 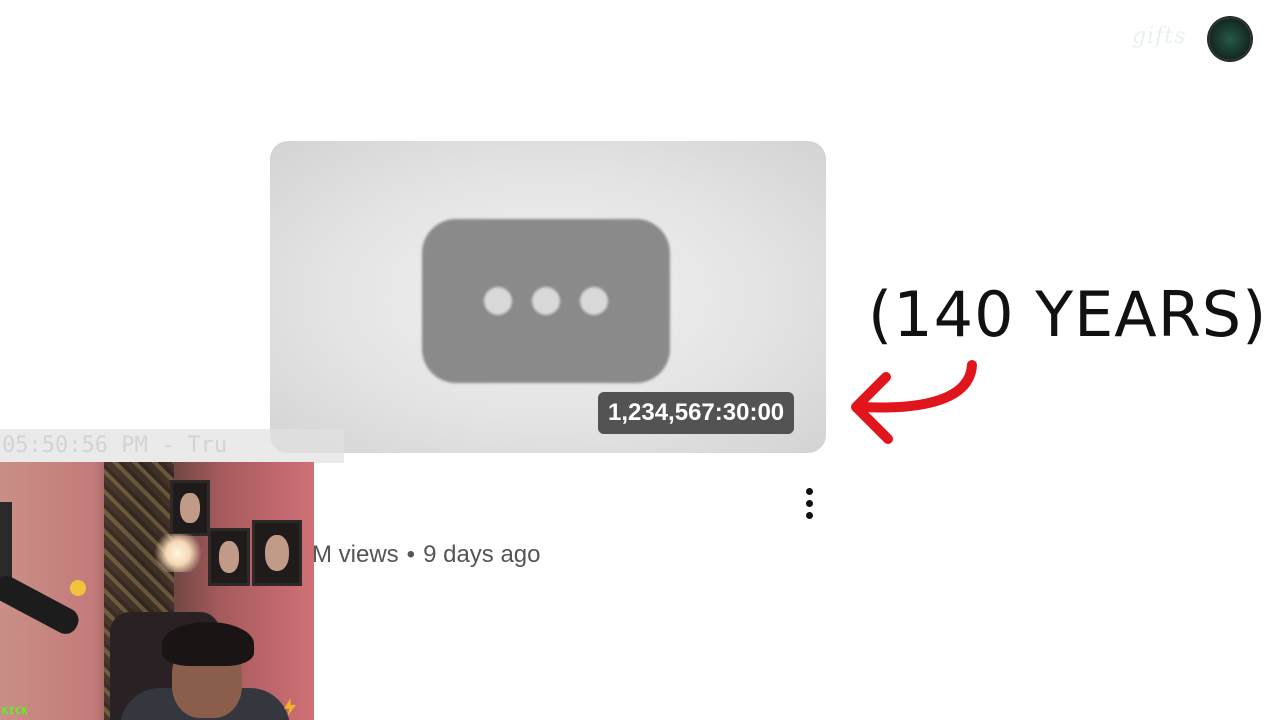 What do you see at coordinates (208, 644) in the screenshot?
I see `streamer-hair` at bounding box center [208, 644].